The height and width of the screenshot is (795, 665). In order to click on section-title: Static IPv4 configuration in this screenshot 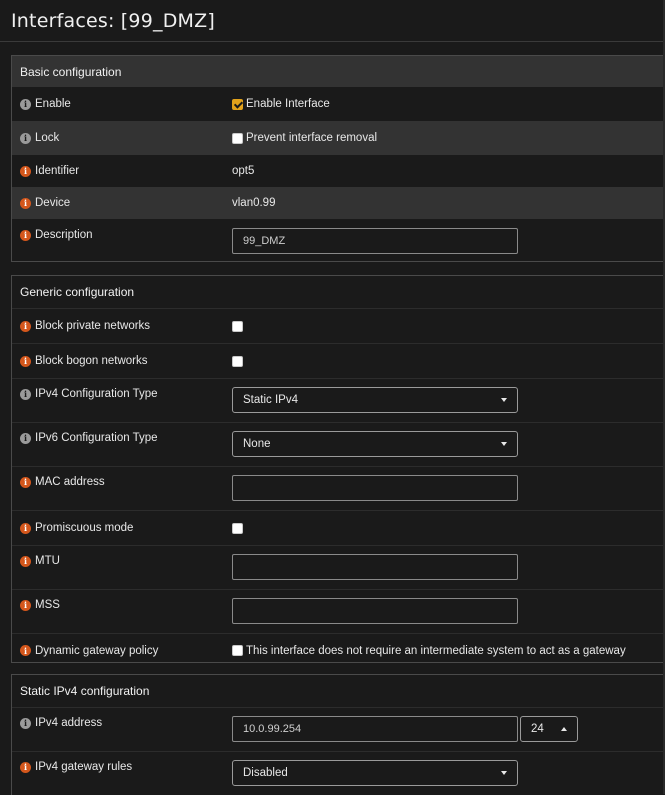, I will do `click(85, 691)`.